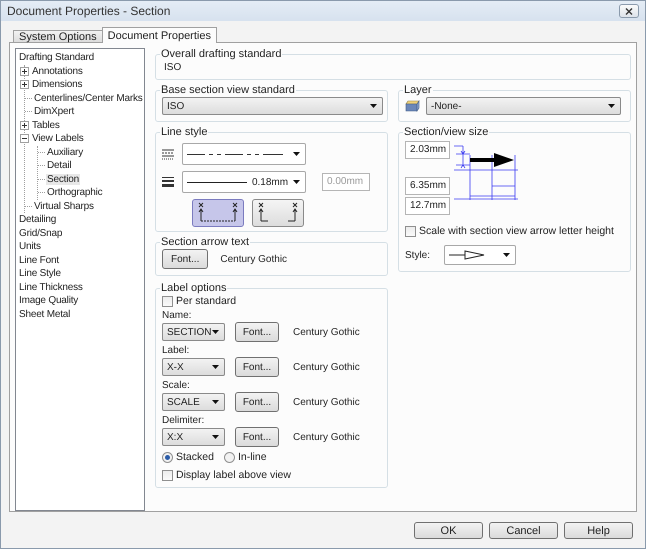  What do you see at coordinates (63, 179) in the screenshot?
I see `tree-item: Section` at bounding box center [63, 179].